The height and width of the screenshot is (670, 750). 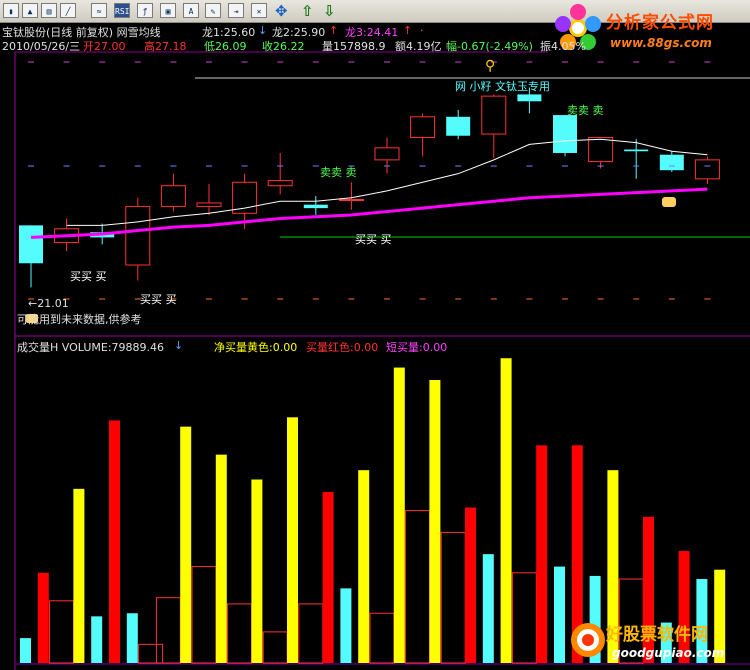 What do you see at coordinates (657, 635) in the screenshot?
I see `logo-bottom-title: 好股票软件网` at bounding box center [657, 635].